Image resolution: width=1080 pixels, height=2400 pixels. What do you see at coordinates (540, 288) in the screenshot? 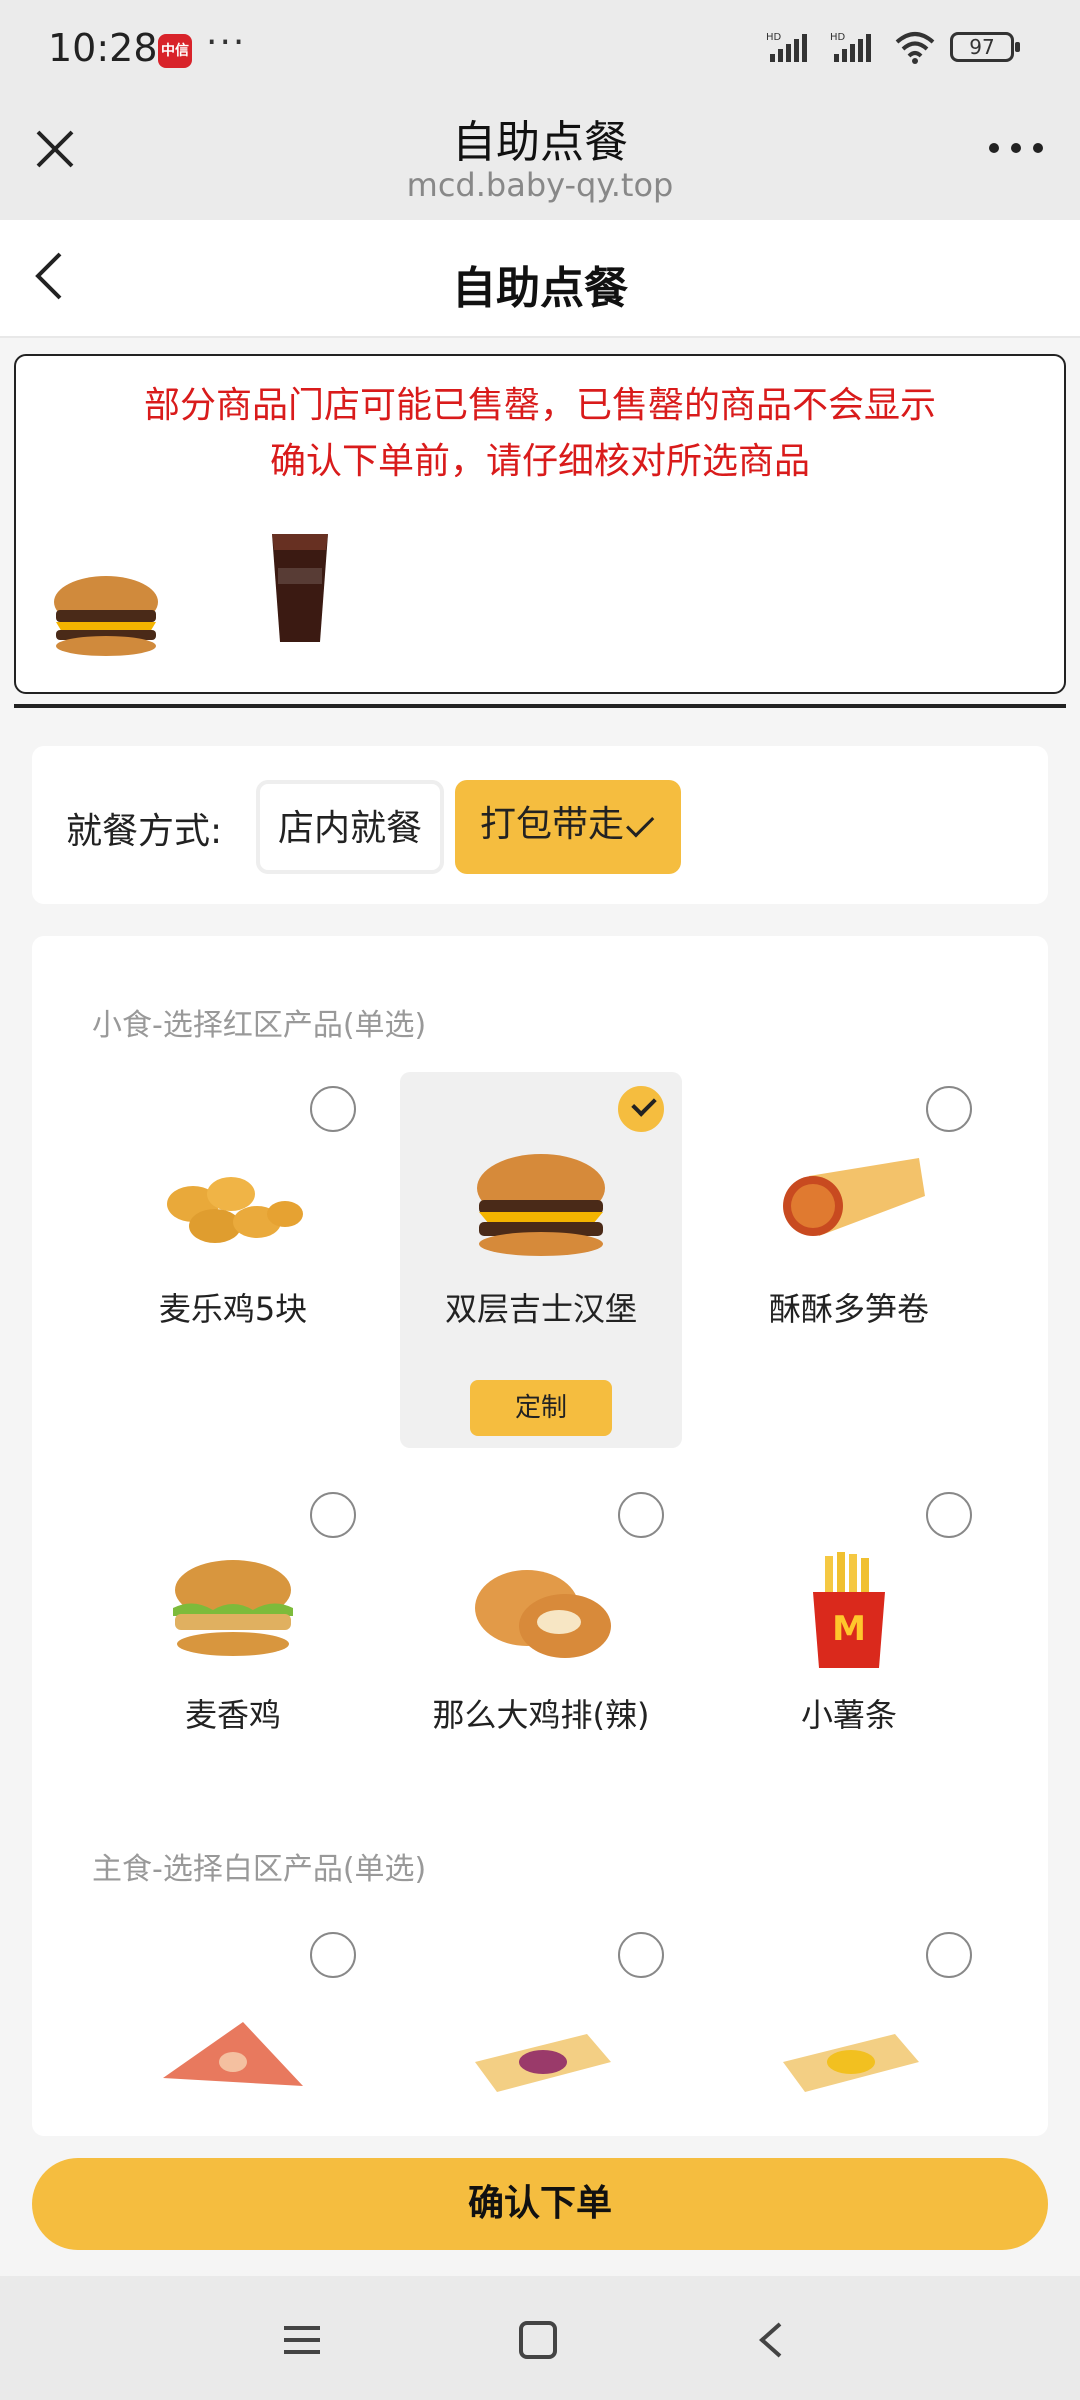
I see `page-title: 自助点餐` at bounding box center [540, 288].